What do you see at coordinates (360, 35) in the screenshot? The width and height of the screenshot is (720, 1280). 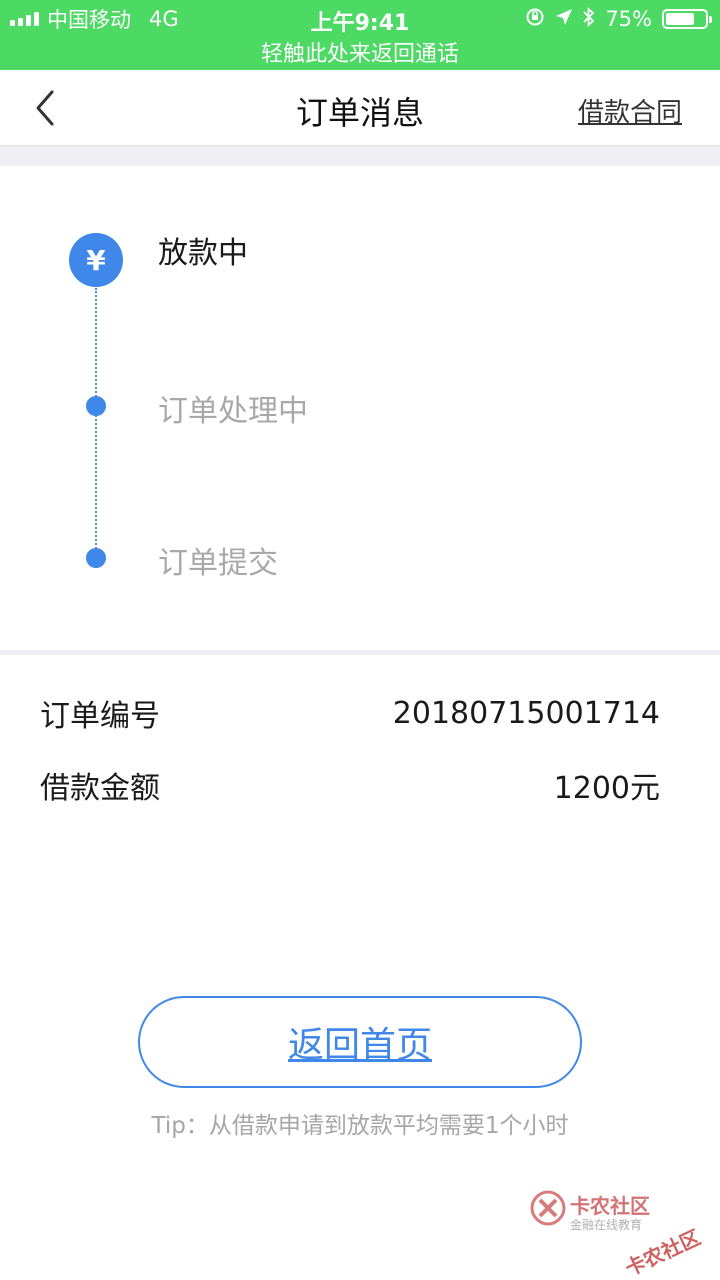 I see `status-bar: 中国移动 4G 上午9:41 75% 轻触此处来返回通话` at bounding box center [360, 35].